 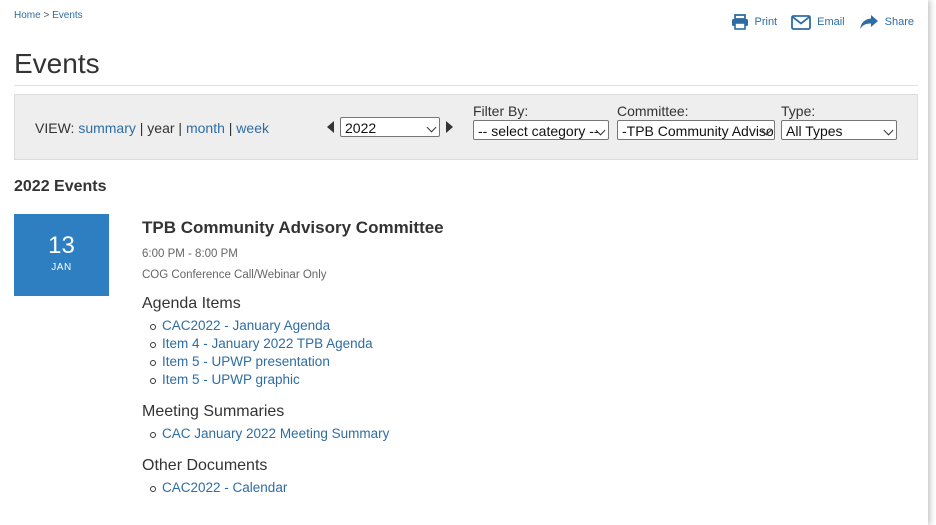 What do you see at coordinates (814, 131) in the screenshot?
I see `type-select-value: All Types` at bounding box center [814, 131].